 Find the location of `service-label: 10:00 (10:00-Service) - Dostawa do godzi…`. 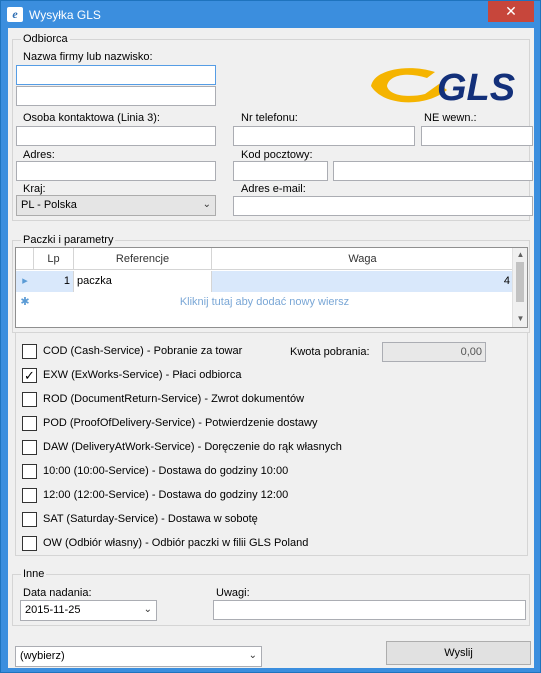

service-label: 10:00 (10:00-Service) - Dostawa do godzi… is located at coordinates (166, 471).